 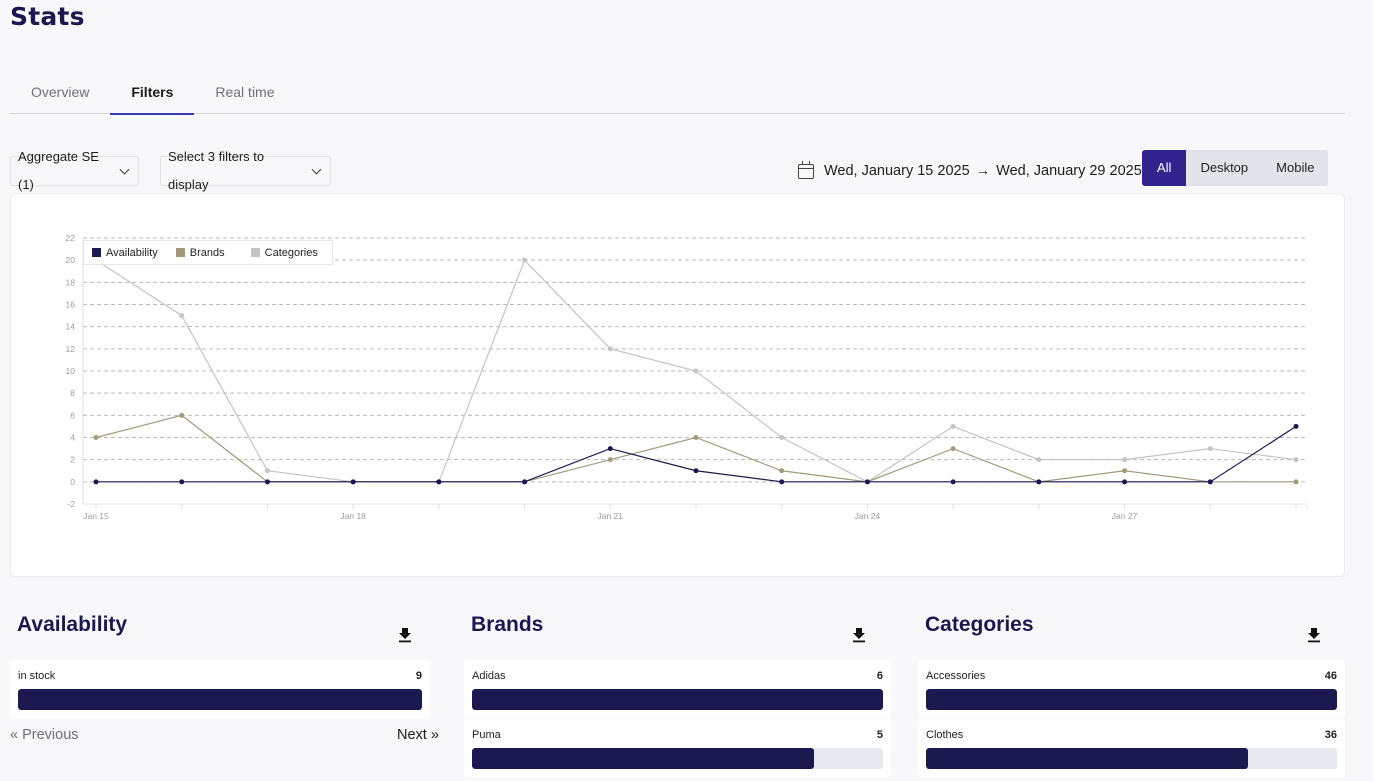 I want to click on legend-item-brands: Brands, so click(x=200, y=252).